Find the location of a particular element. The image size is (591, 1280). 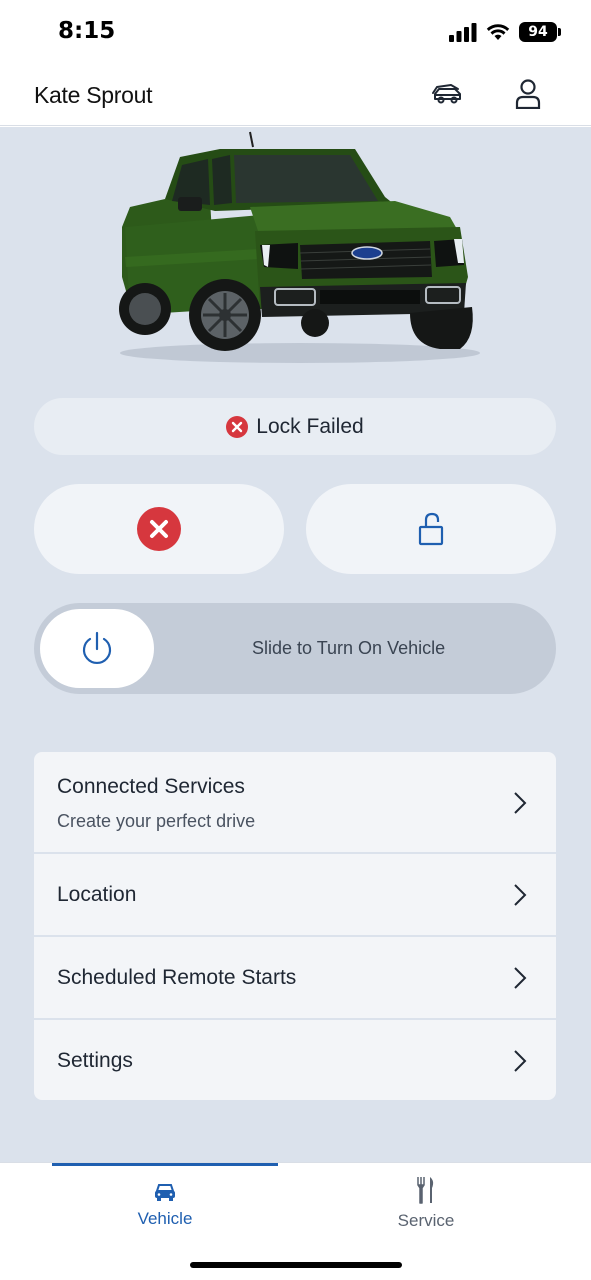

tools-icon is located at coordinates (425, 1190).